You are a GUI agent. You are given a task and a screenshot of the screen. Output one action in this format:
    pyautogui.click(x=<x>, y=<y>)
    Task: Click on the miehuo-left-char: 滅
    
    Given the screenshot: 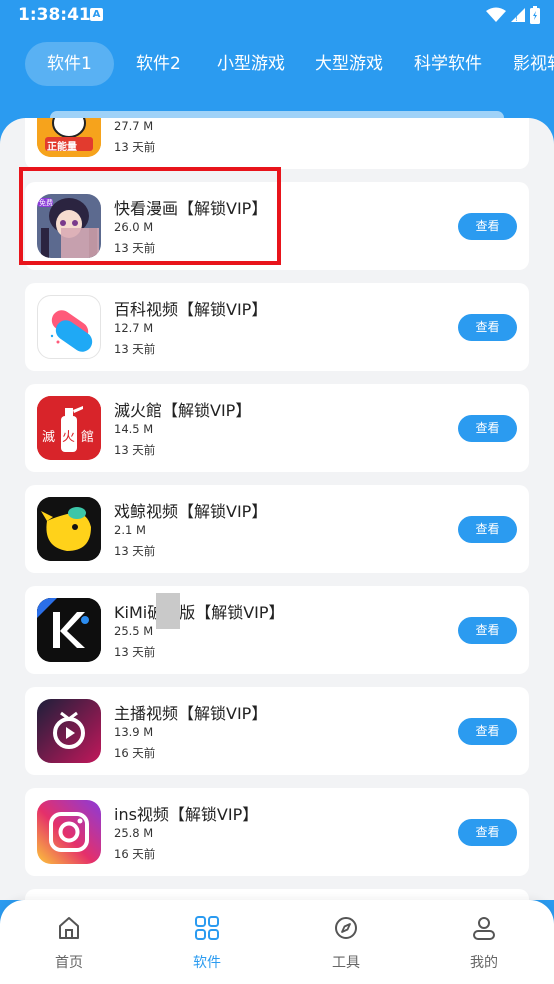 What is the action you would take?
    pyautogui.click(x=49, y=437)
    